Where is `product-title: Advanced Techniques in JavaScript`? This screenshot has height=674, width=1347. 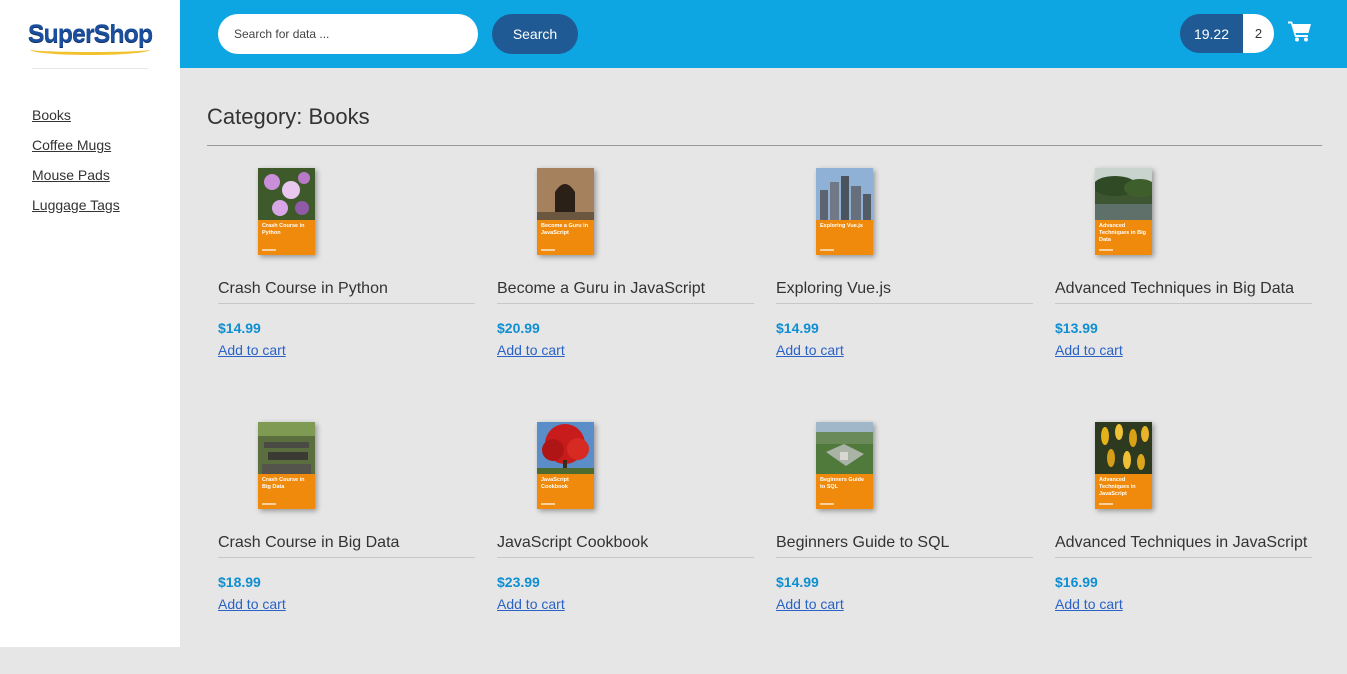
product-title: Advanced Techniques in JavaScript is located at coordinates (1181, 542).